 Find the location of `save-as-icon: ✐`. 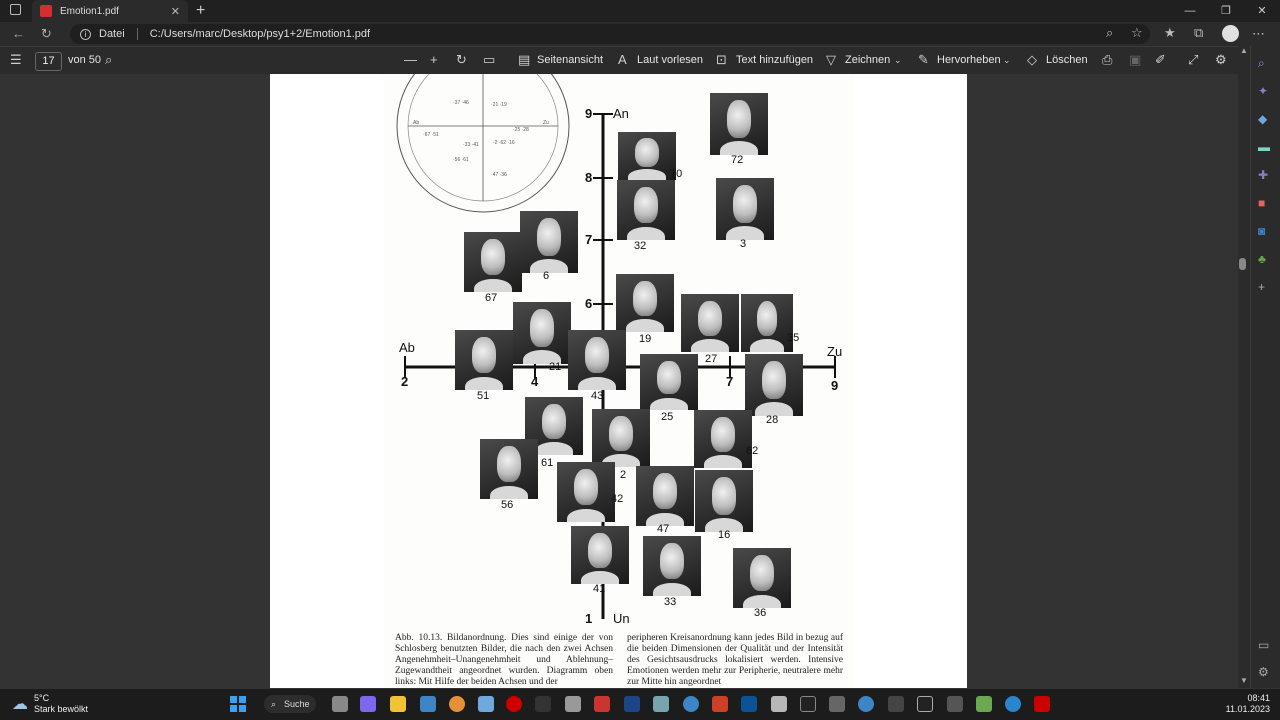

save-as-icon: ✐ is located at coordinates (1160, 60).